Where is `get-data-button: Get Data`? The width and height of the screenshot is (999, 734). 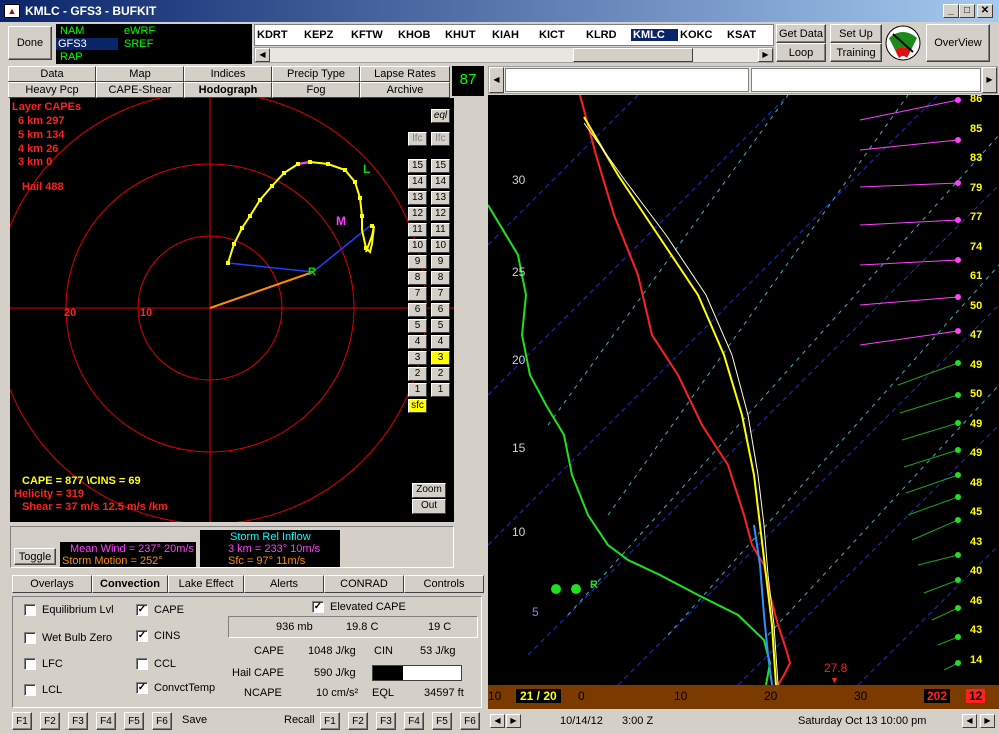
get-data-button: Get Data is located at coordinates (801, 33).